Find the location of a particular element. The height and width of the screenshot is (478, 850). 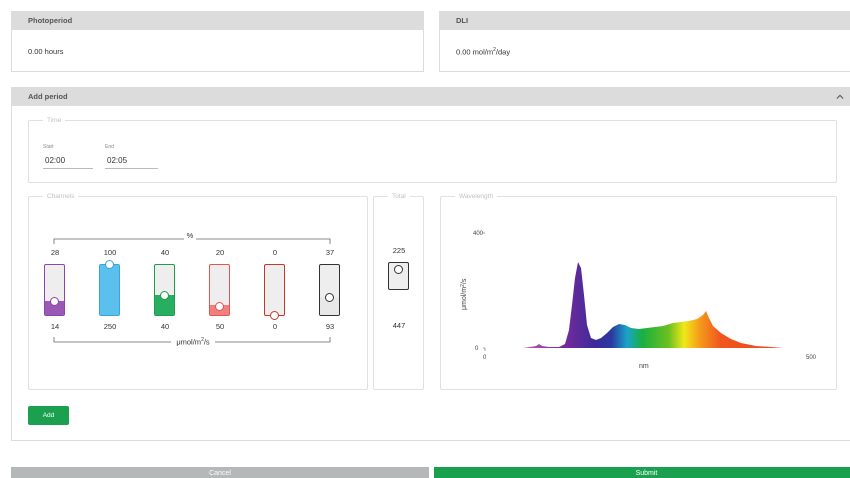

percent-label: % is located at coordinates (190, 235).